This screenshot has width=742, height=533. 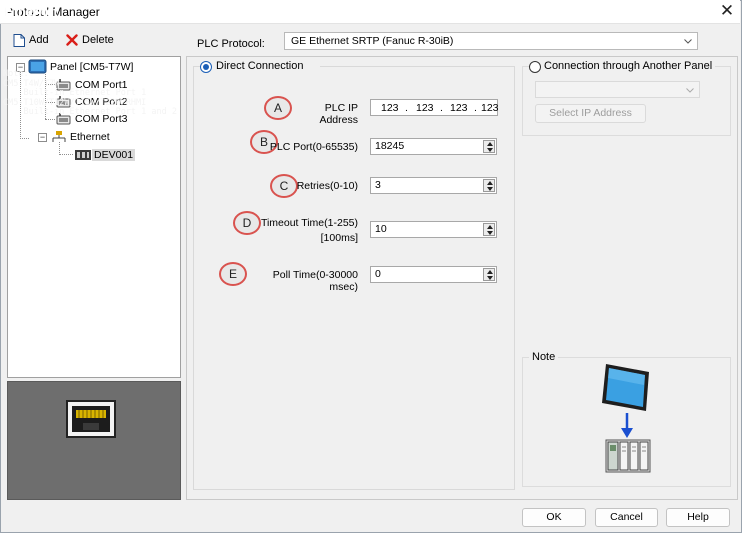 I want to click on retries-stepper: 3, so click(x=433, y=185).